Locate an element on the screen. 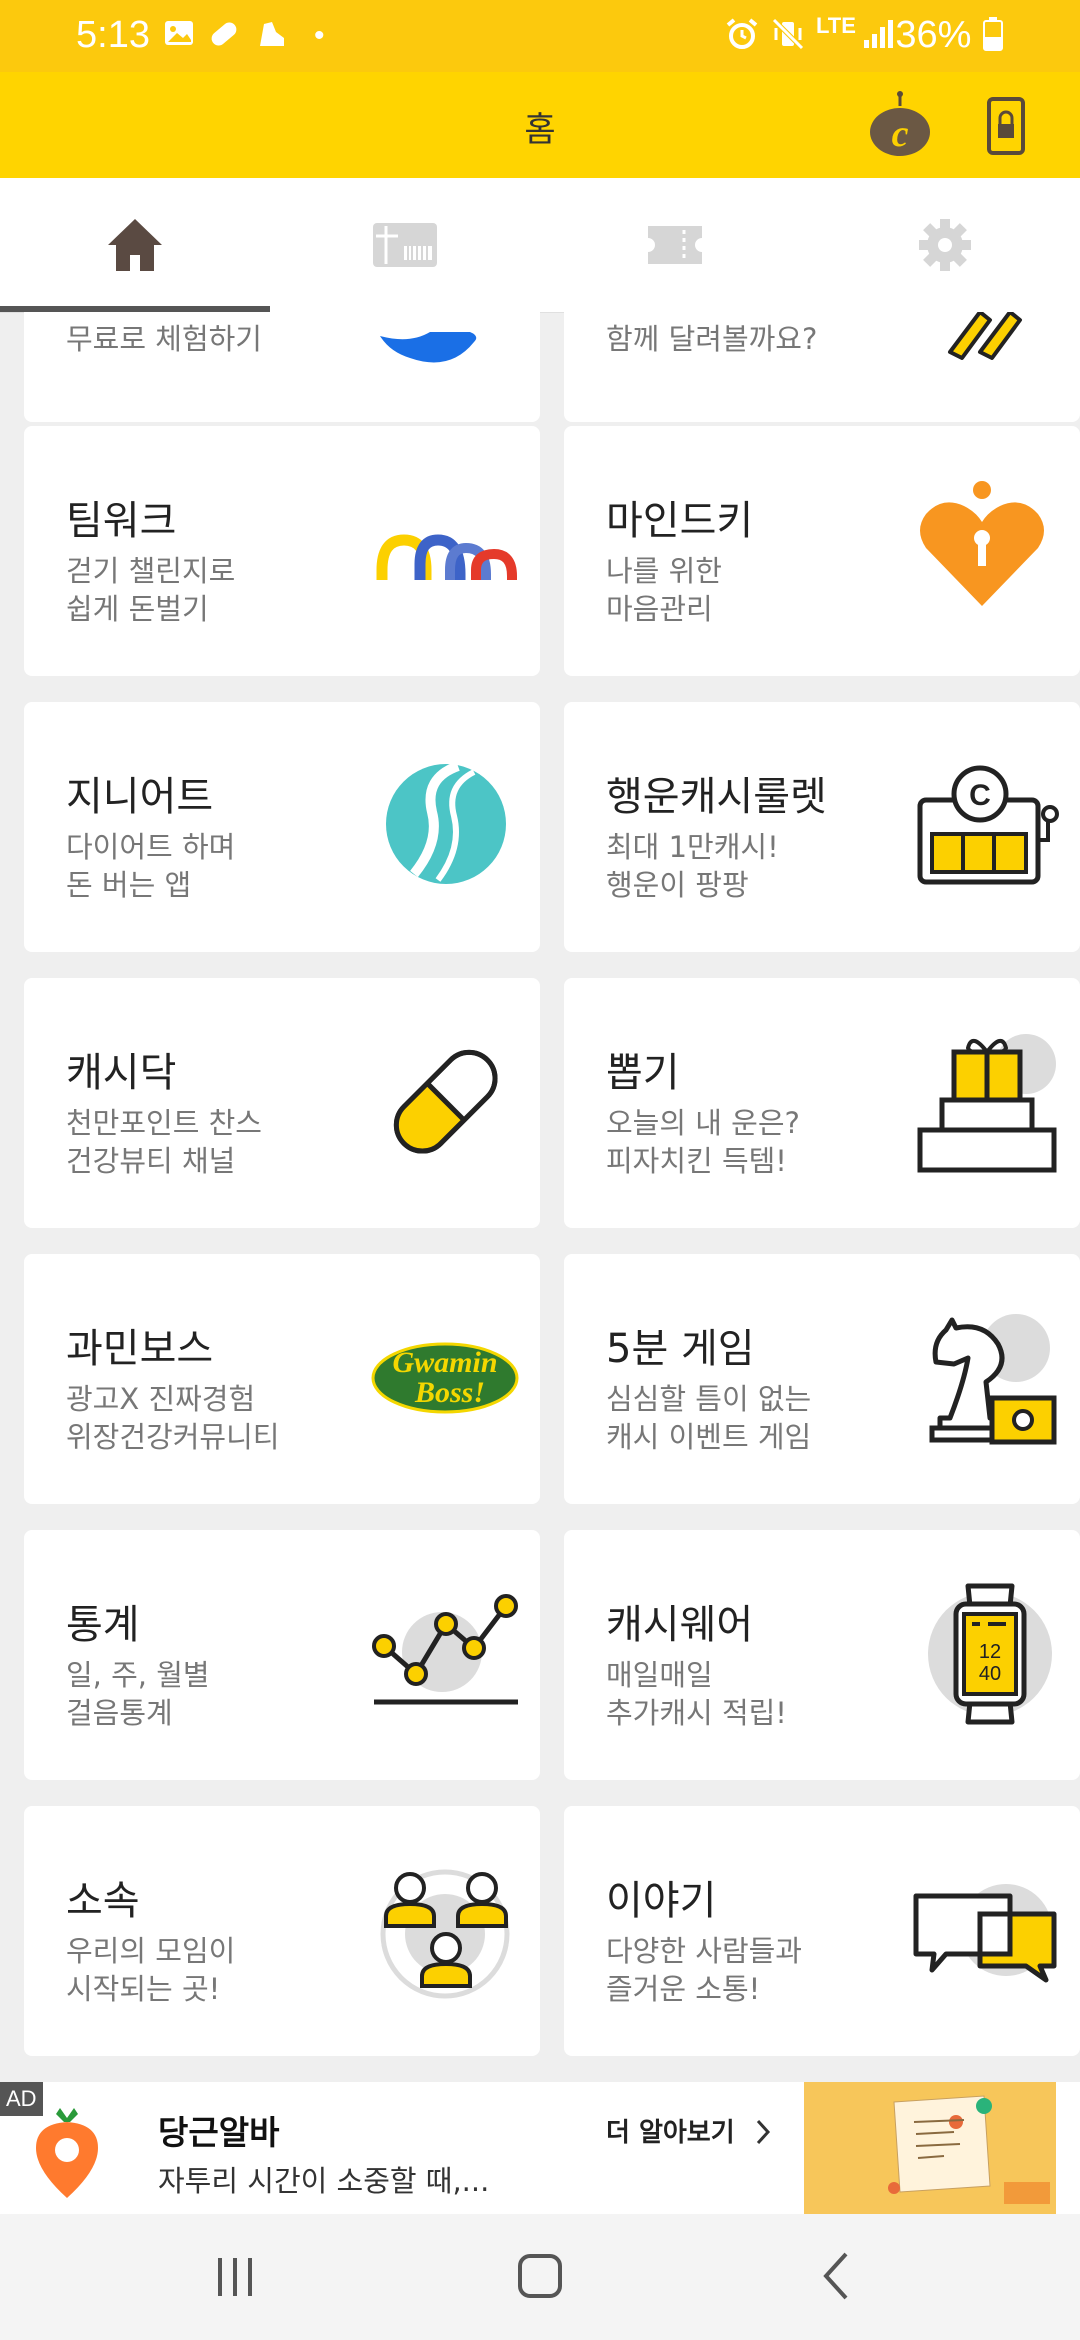 The height and width of the screenshot is (2340, 1080). alarm-icon is located at coordinates (742, 38).